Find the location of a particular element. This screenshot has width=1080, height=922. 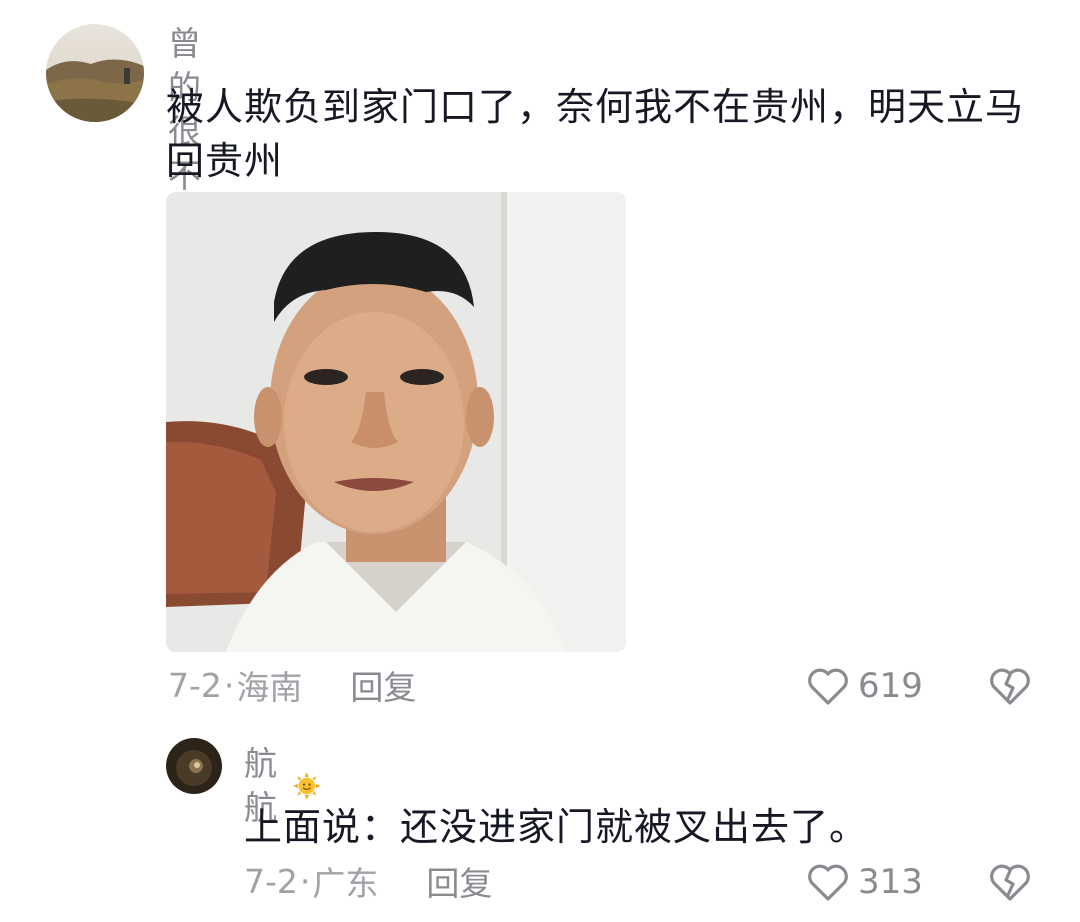

like-button: 313 is located at coordinates (864, 882).